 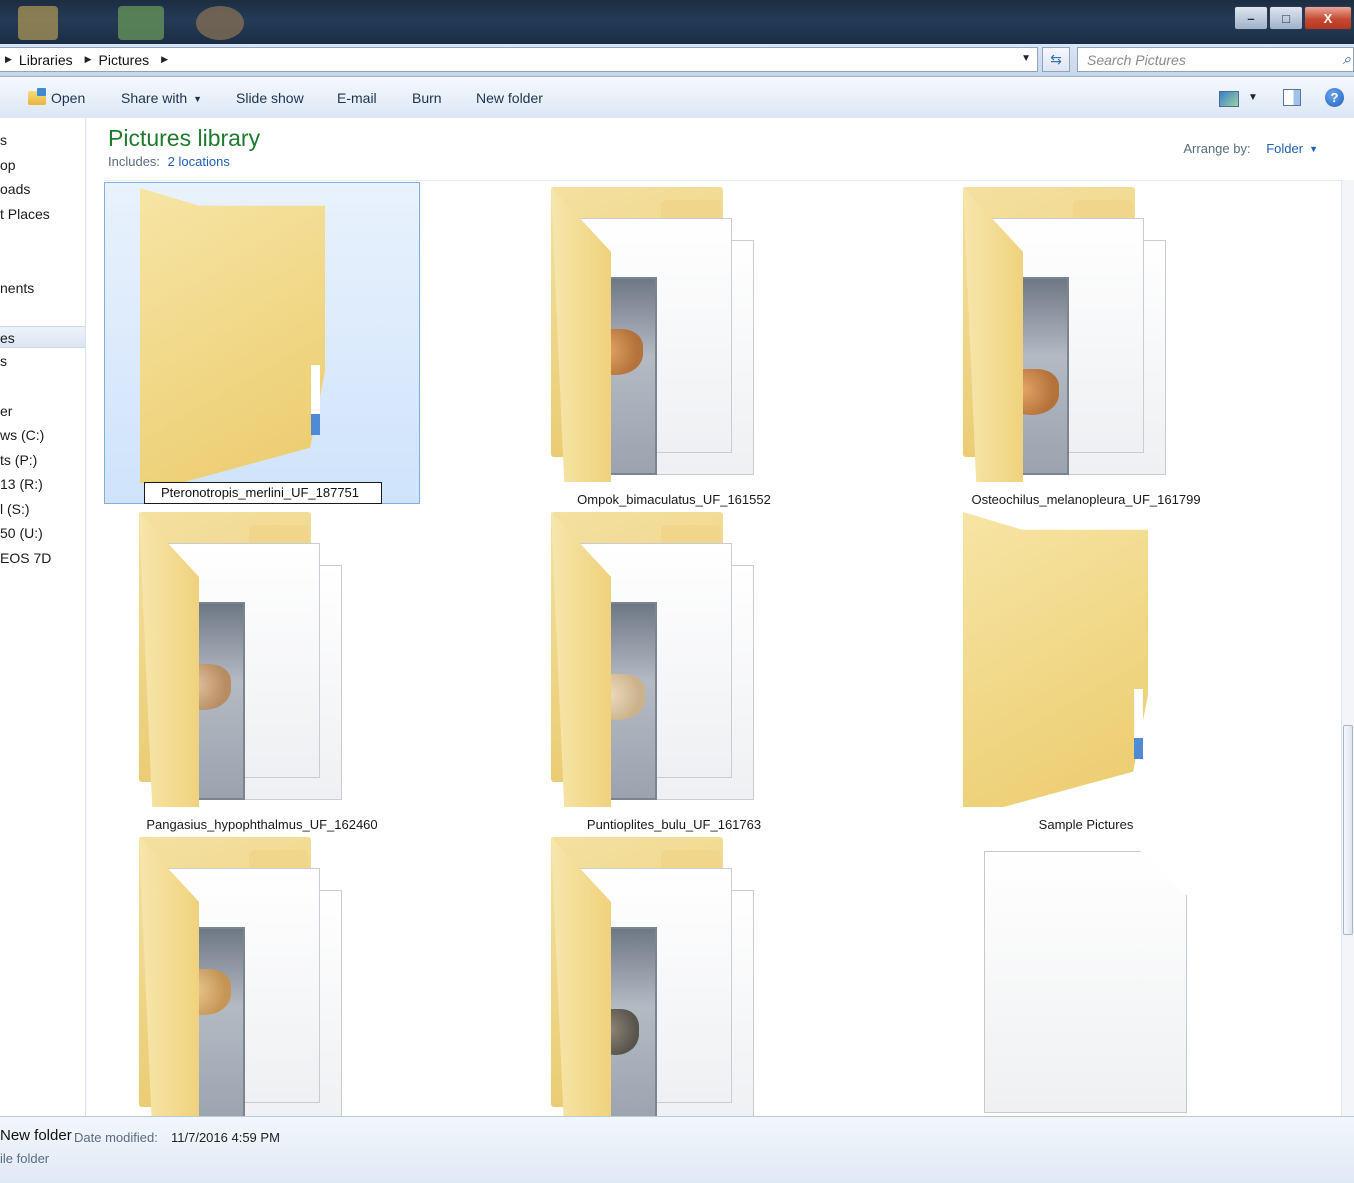 I want to click on folder-item: Pteronotropis_merlini_UF_187751, so click(x=262, y=343).